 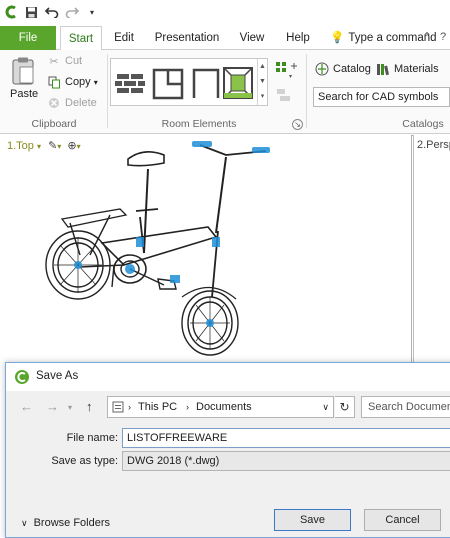 I want to click on copy-icon, so click(x=54, y=82).